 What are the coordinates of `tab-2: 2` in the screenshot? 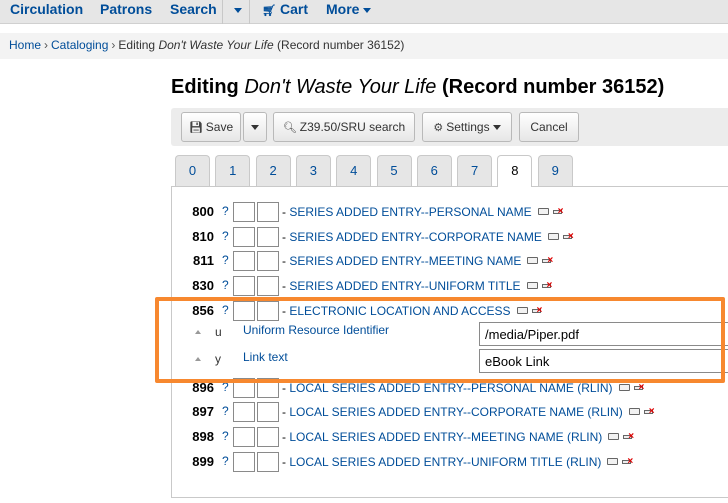 It's located at (273, 170).